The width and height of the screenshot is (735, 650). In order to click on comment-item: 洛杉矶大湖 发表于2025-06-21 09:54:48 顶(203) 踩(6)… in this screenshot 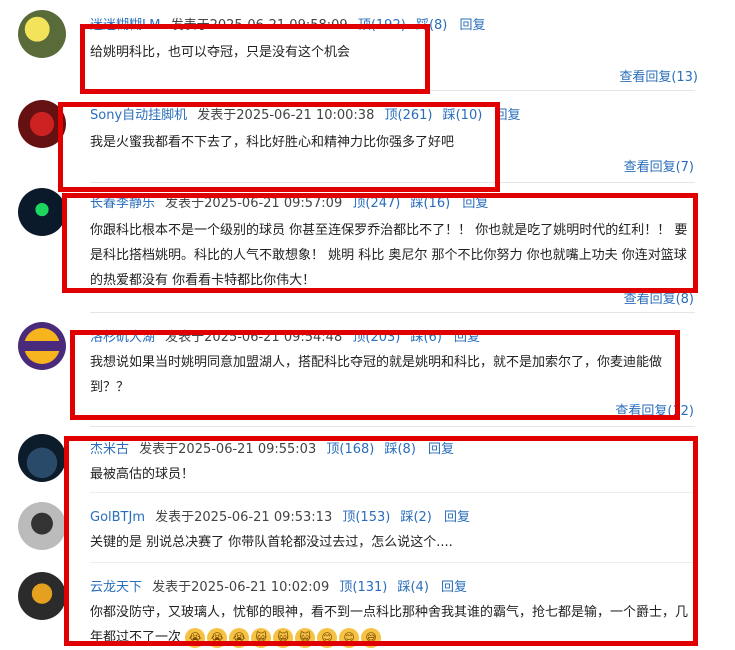, I will do `click(358, 372)`.